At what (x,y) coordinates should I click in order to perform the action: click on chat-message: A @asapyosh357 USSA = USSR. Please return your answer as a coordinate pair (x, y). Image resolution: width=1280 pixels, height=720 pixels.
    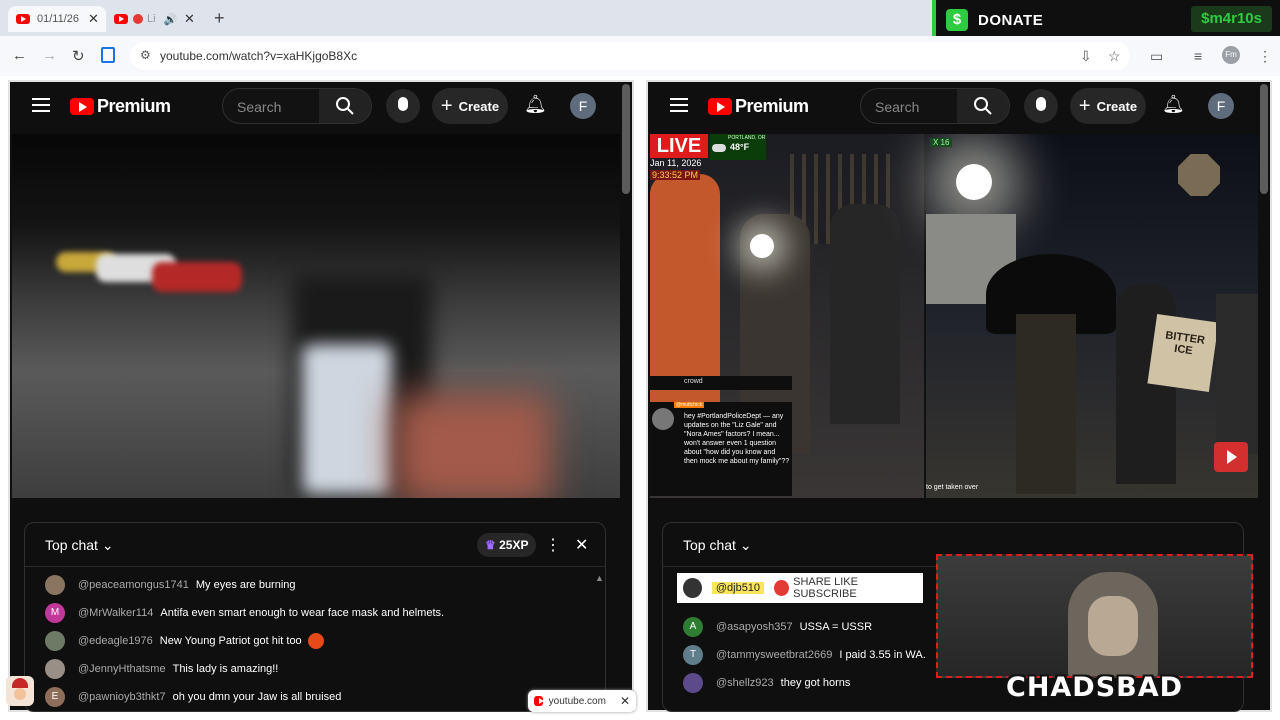
    Looking at the image, I should click on (777, 627).